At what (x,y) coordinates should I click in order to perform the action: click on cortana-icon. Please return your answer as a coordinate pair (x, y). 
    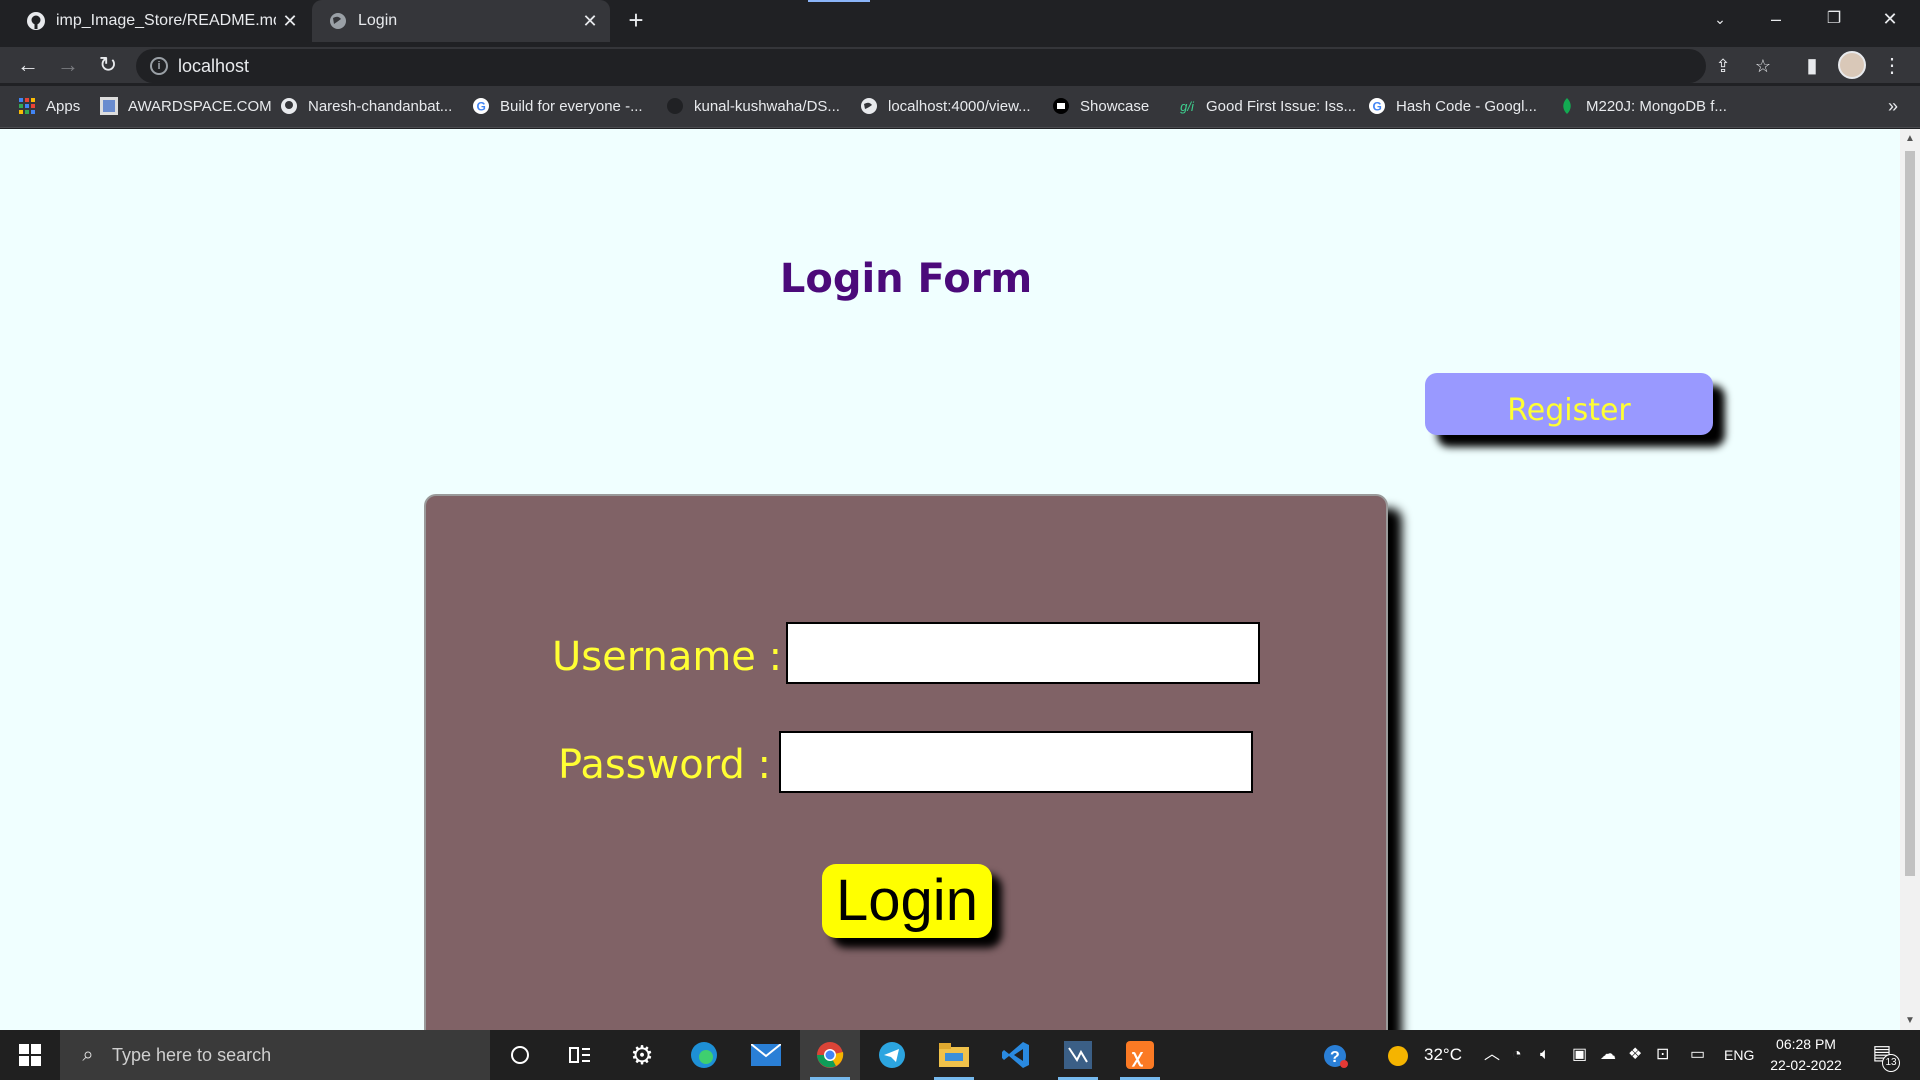
    Looking at the image, I should click on (520, 1055).